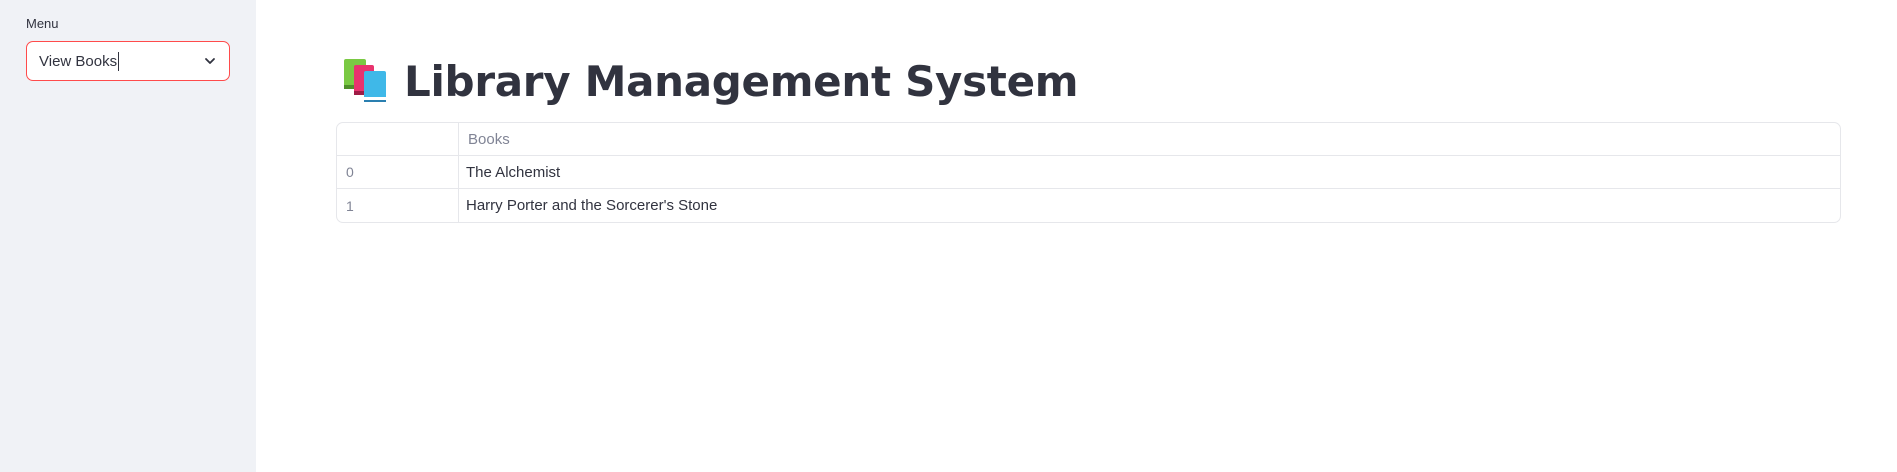 The height and width of the screenshot is (472, 1897). What do you see at coordinates (365, 80) in the screenshot?
I see `books-icon` at bounding box center [365, 80].